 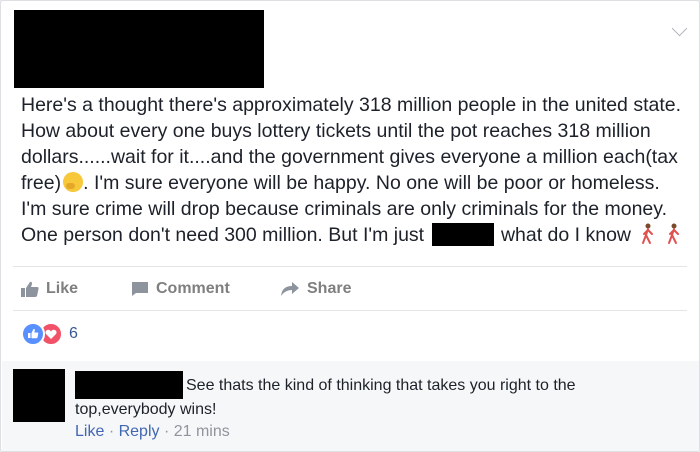 I want to click on reaction-count: 6, so click(x=73, y=334).